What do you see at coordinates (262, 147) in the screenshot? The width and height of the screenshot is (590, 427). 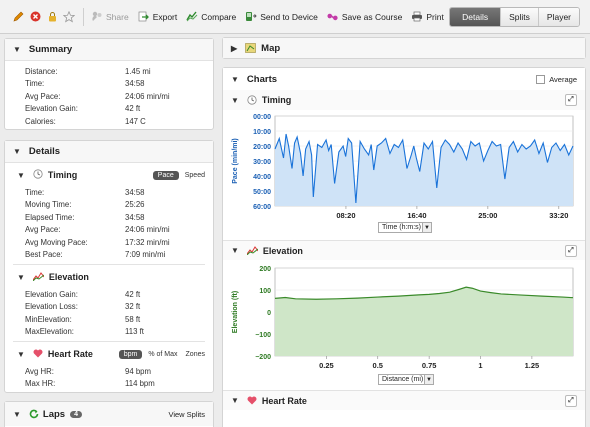 I see `y-tick-label: 20:00` at bounding box center [262, 147].